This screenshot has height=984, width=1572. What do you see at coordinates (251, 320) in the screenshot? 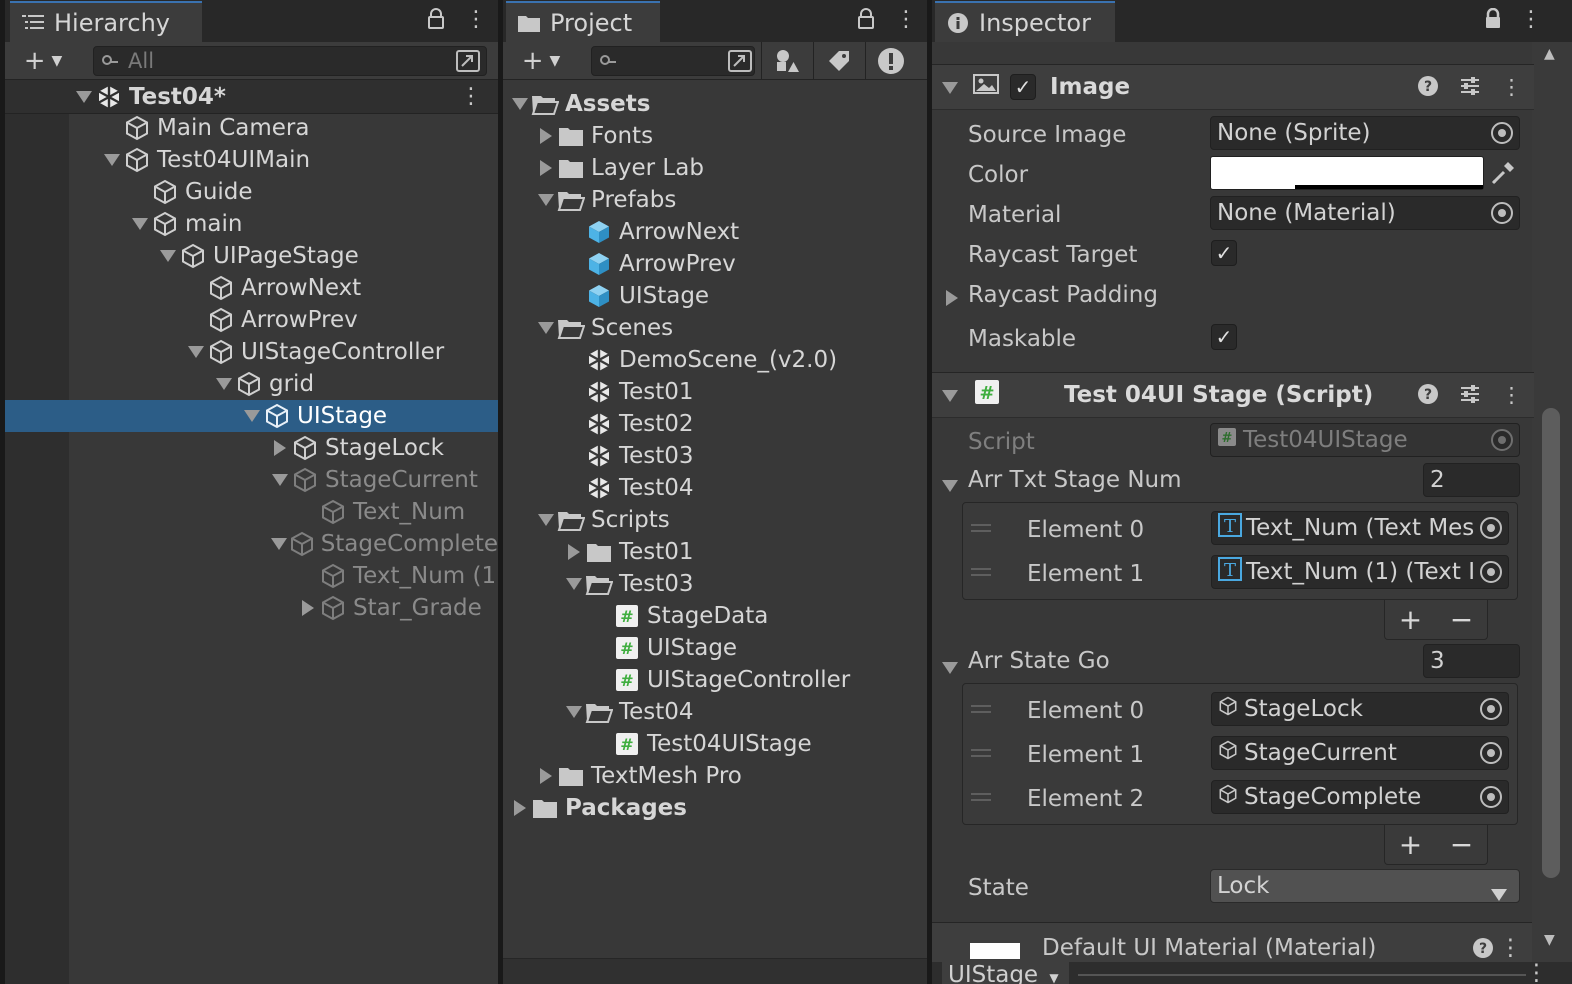
I see `hierarchy-item: ArrowPrev` at bounding box center [251, 320].